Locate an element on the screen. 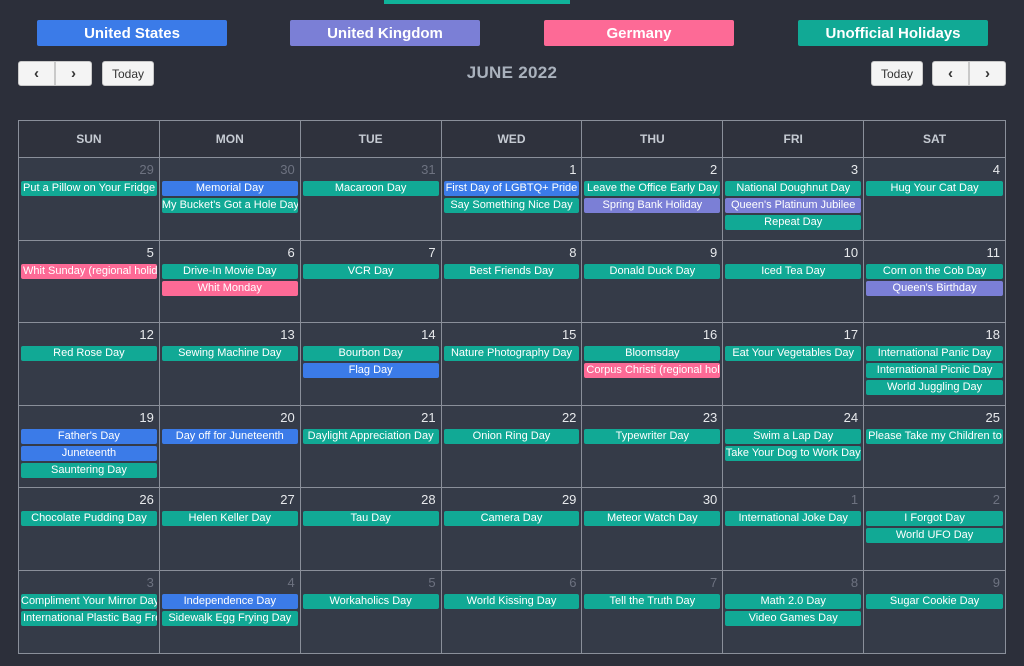  day-cell: 4 Independence Day Sidewalk Egg Frying Day is located at coordinates (230, 611).